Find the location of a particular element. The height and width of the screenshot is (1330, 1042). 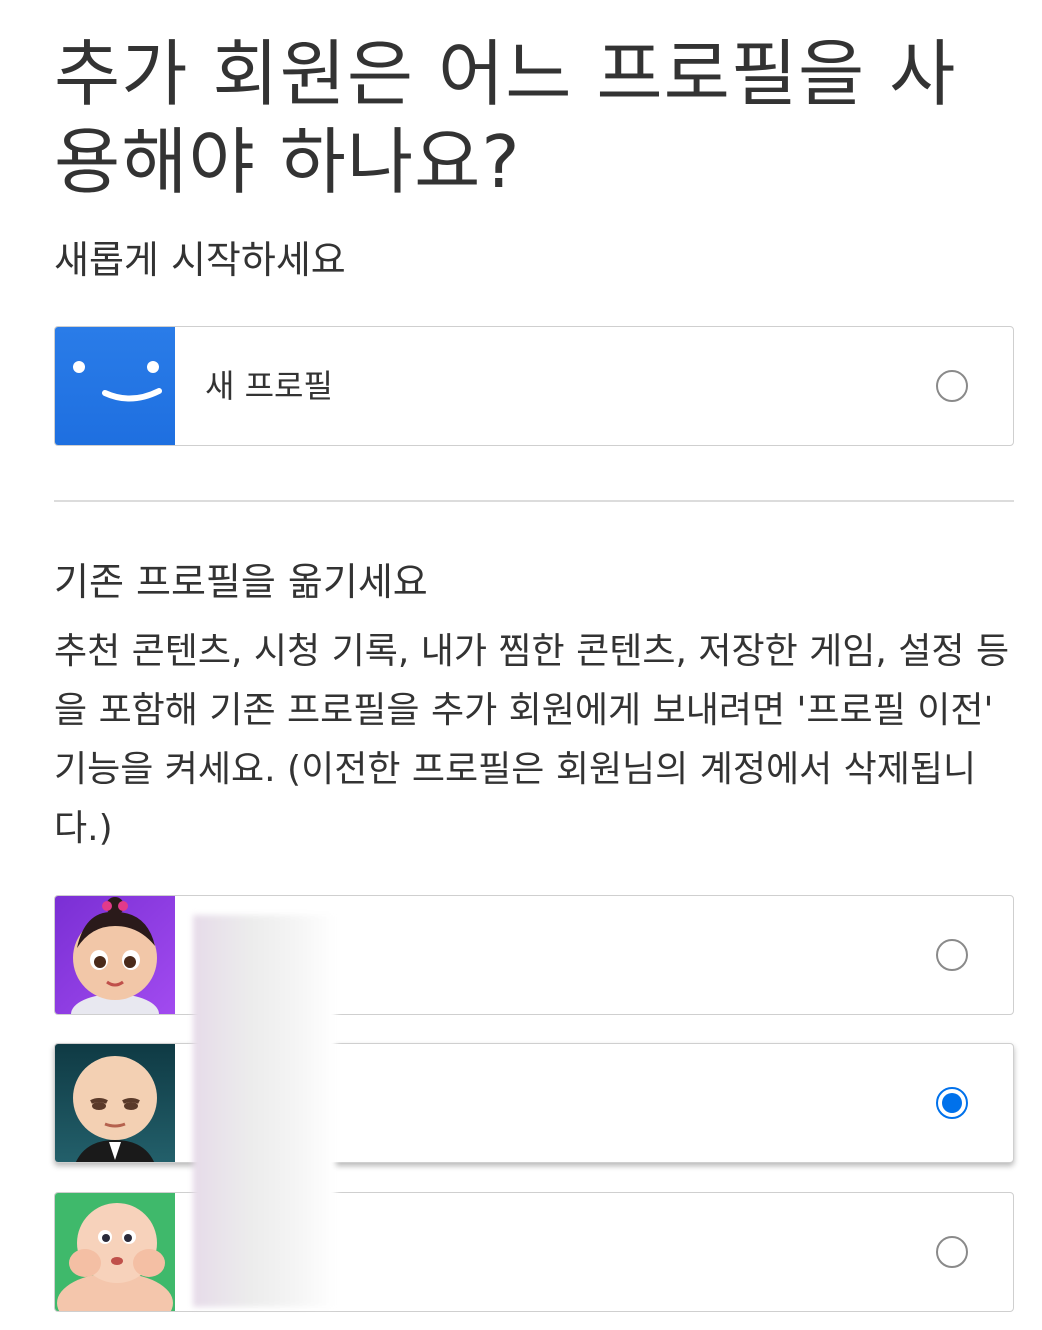

redaction-blur is located at coordinates (264, 1111).